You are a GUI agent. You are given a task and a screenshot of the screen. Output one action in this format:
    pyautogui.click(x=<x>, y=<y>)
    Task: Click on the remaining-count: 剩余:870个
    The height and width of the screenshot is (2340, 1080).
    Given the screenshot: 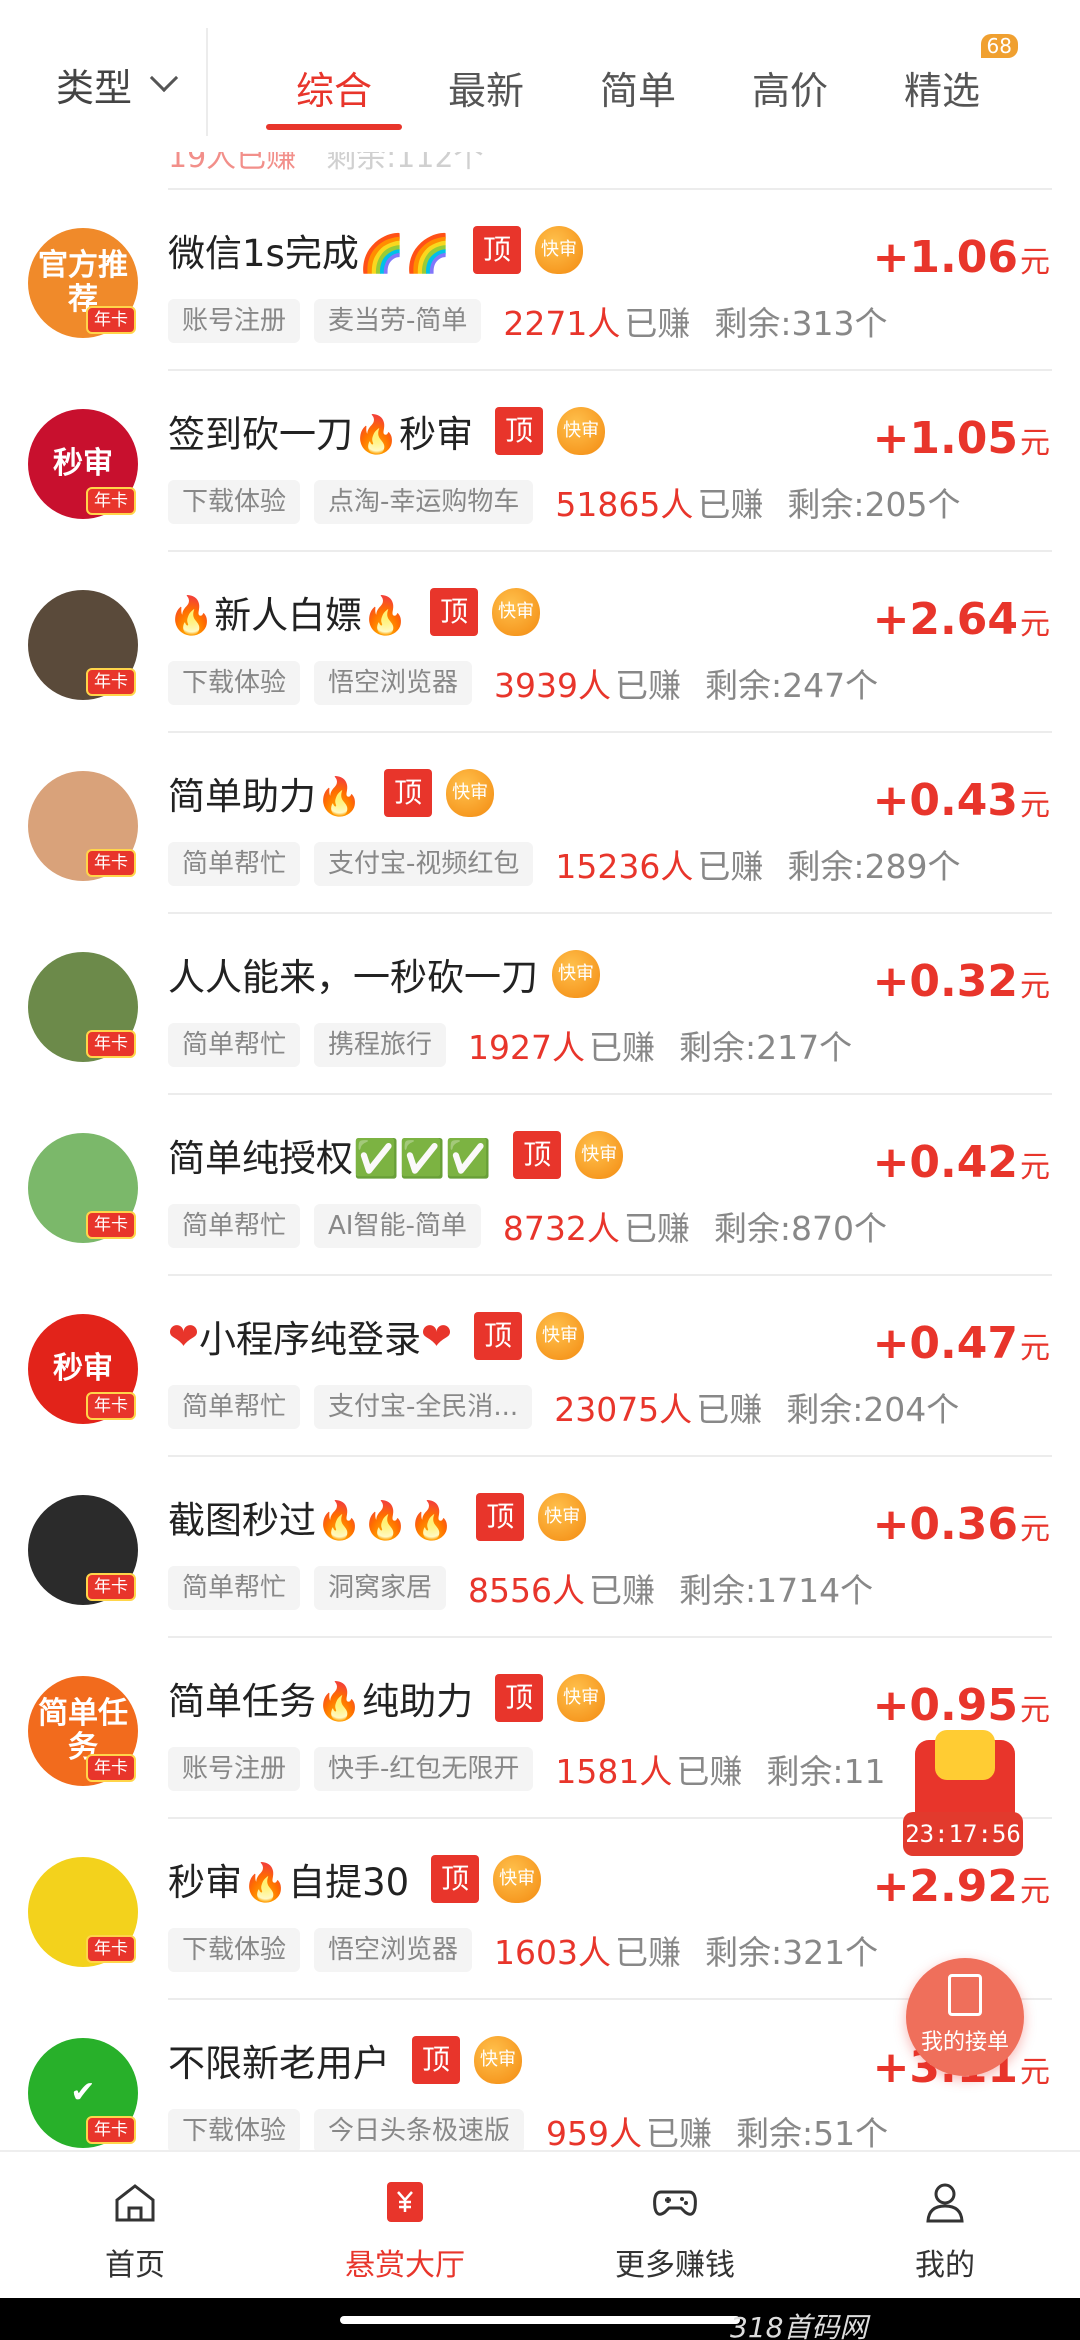 What is the action you would take?
    pyautogui.click(x=800, y=1228)
    